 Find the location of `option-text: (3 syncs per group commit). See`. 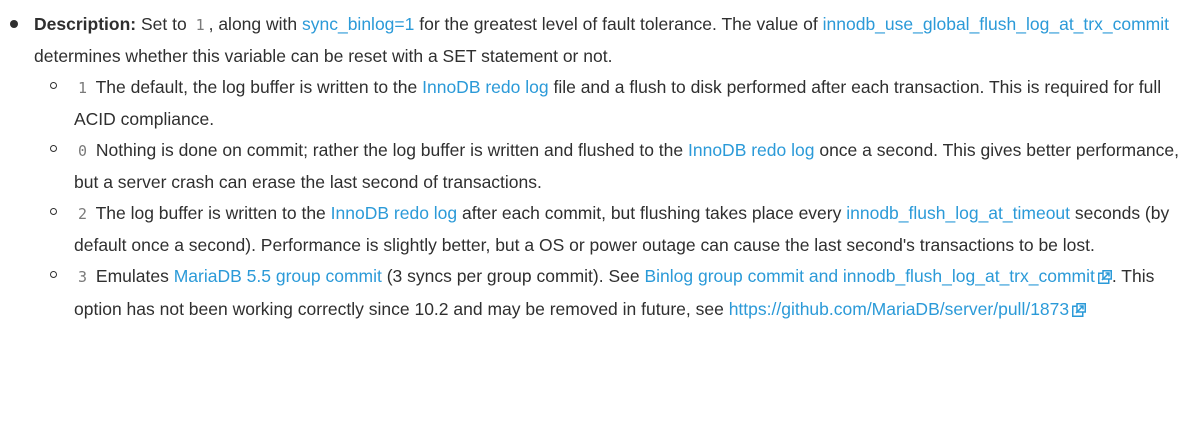

option-text: (3 syncs per group commit). See is located at coordinates (513, 276).